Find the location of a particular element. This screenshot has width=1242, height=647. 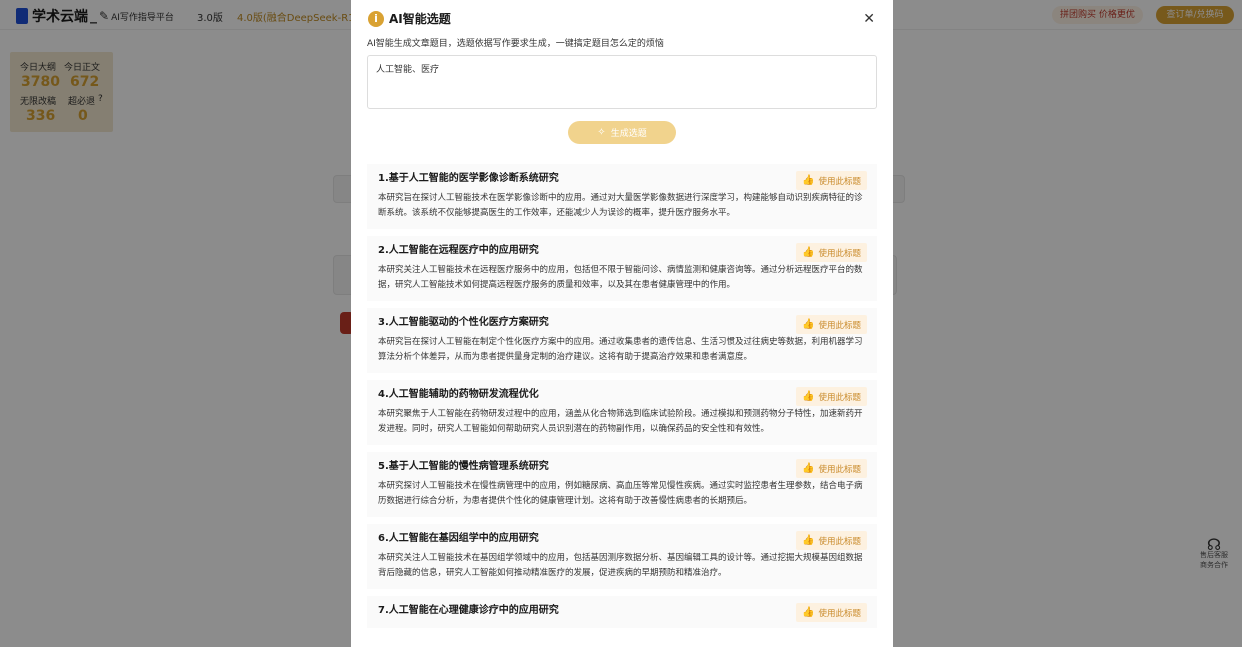

magic-wand-icon: ✧ is located at coordinates (601, 132).